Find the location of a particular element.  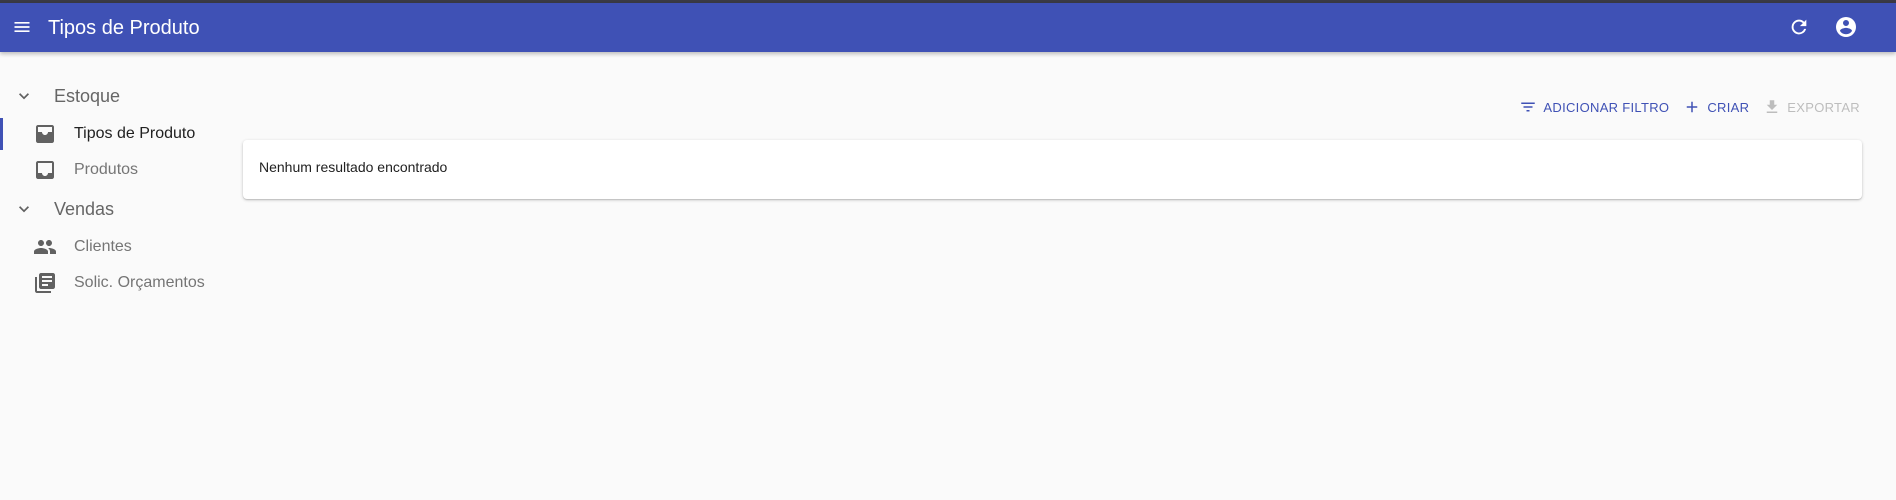

sidebar-section-label: Estoque is located at coordinates (87, 96).